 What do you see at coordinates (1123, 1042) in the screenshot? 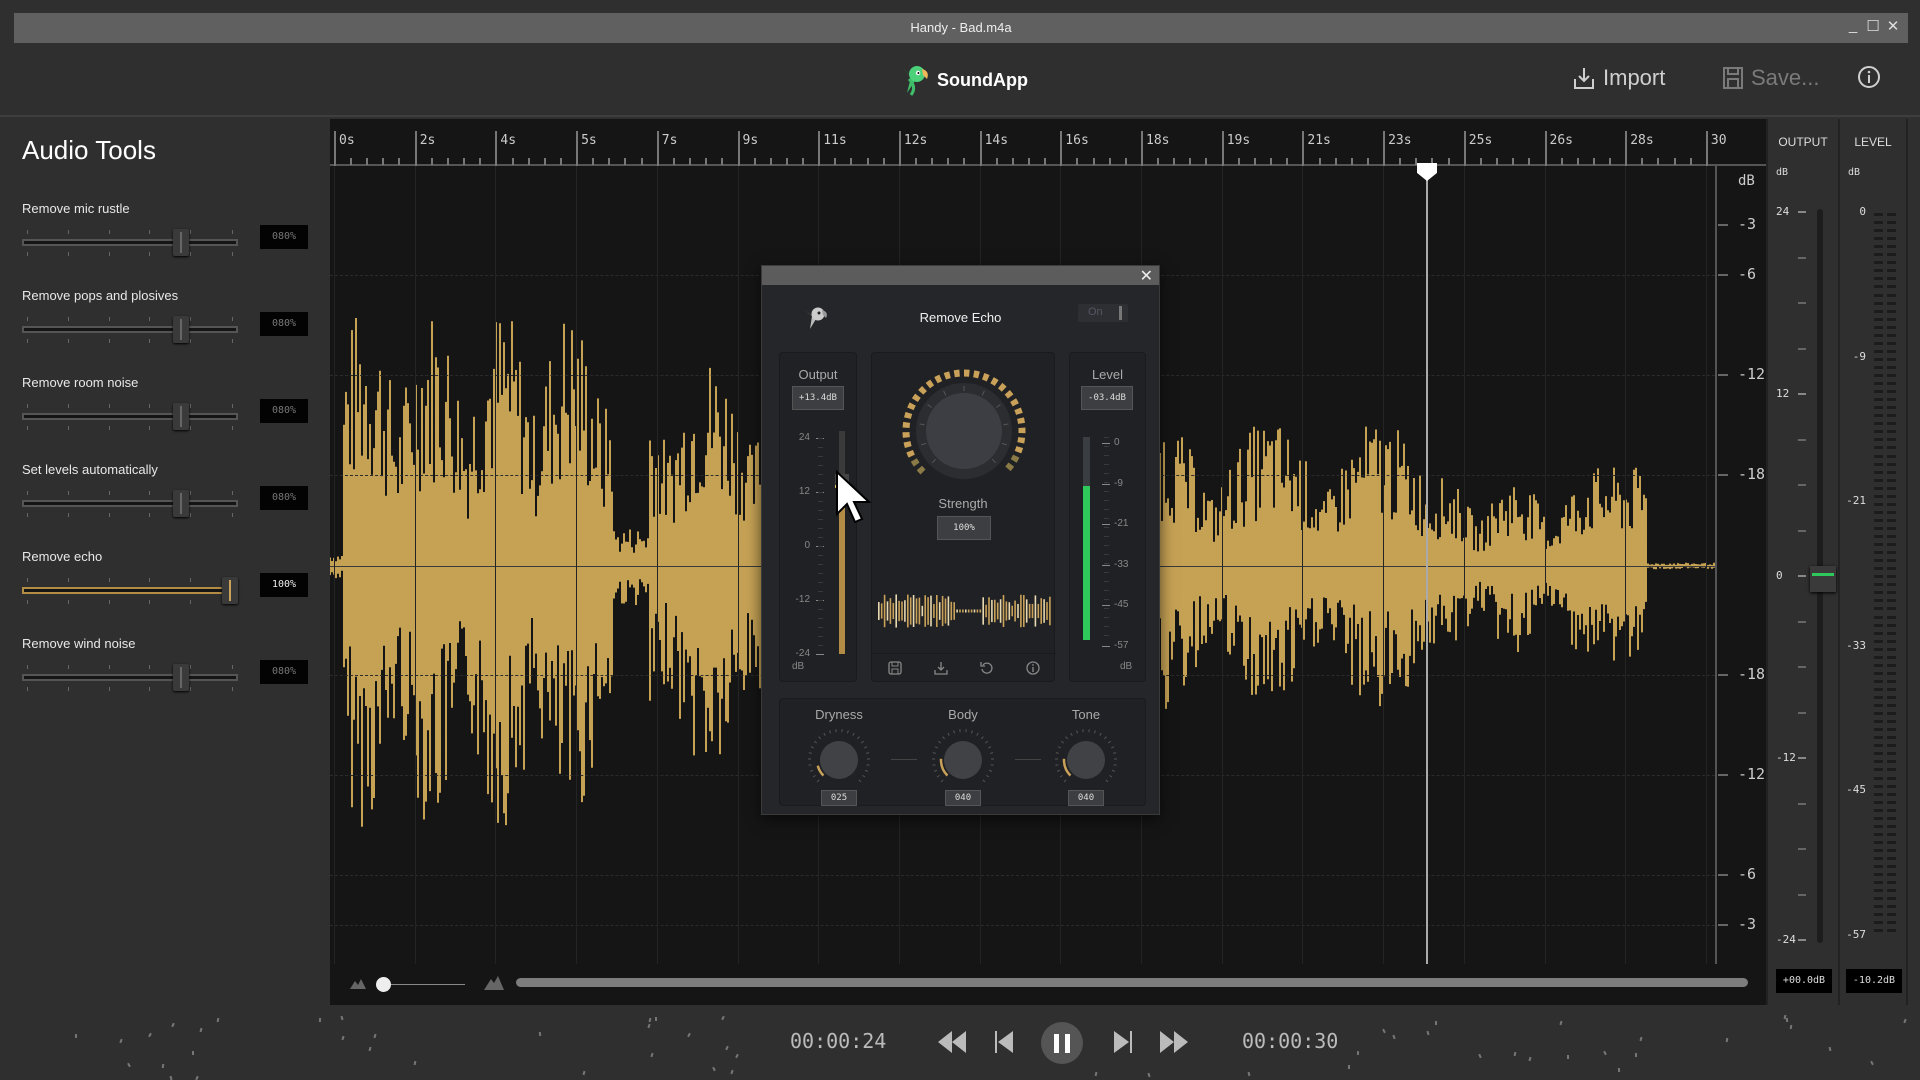
I see `skip-forward-button` at bounding box center [1123, 1042].